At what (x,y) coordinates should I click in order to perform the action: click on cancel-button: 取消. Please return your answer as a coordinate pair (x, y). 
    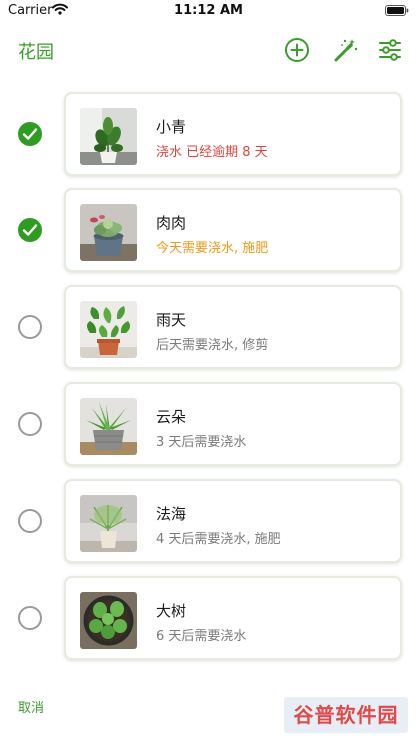
    Looking at the image, I should click on (31, 706).